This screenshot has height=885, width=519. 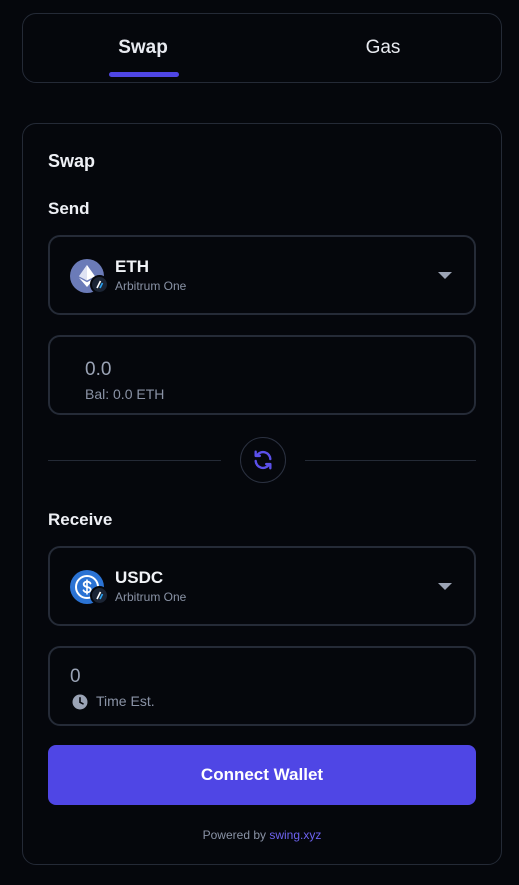 What do you see at coordinates (80, 702) in the screenshot?
I see `clock-icon` at bounding box center [80, 702].